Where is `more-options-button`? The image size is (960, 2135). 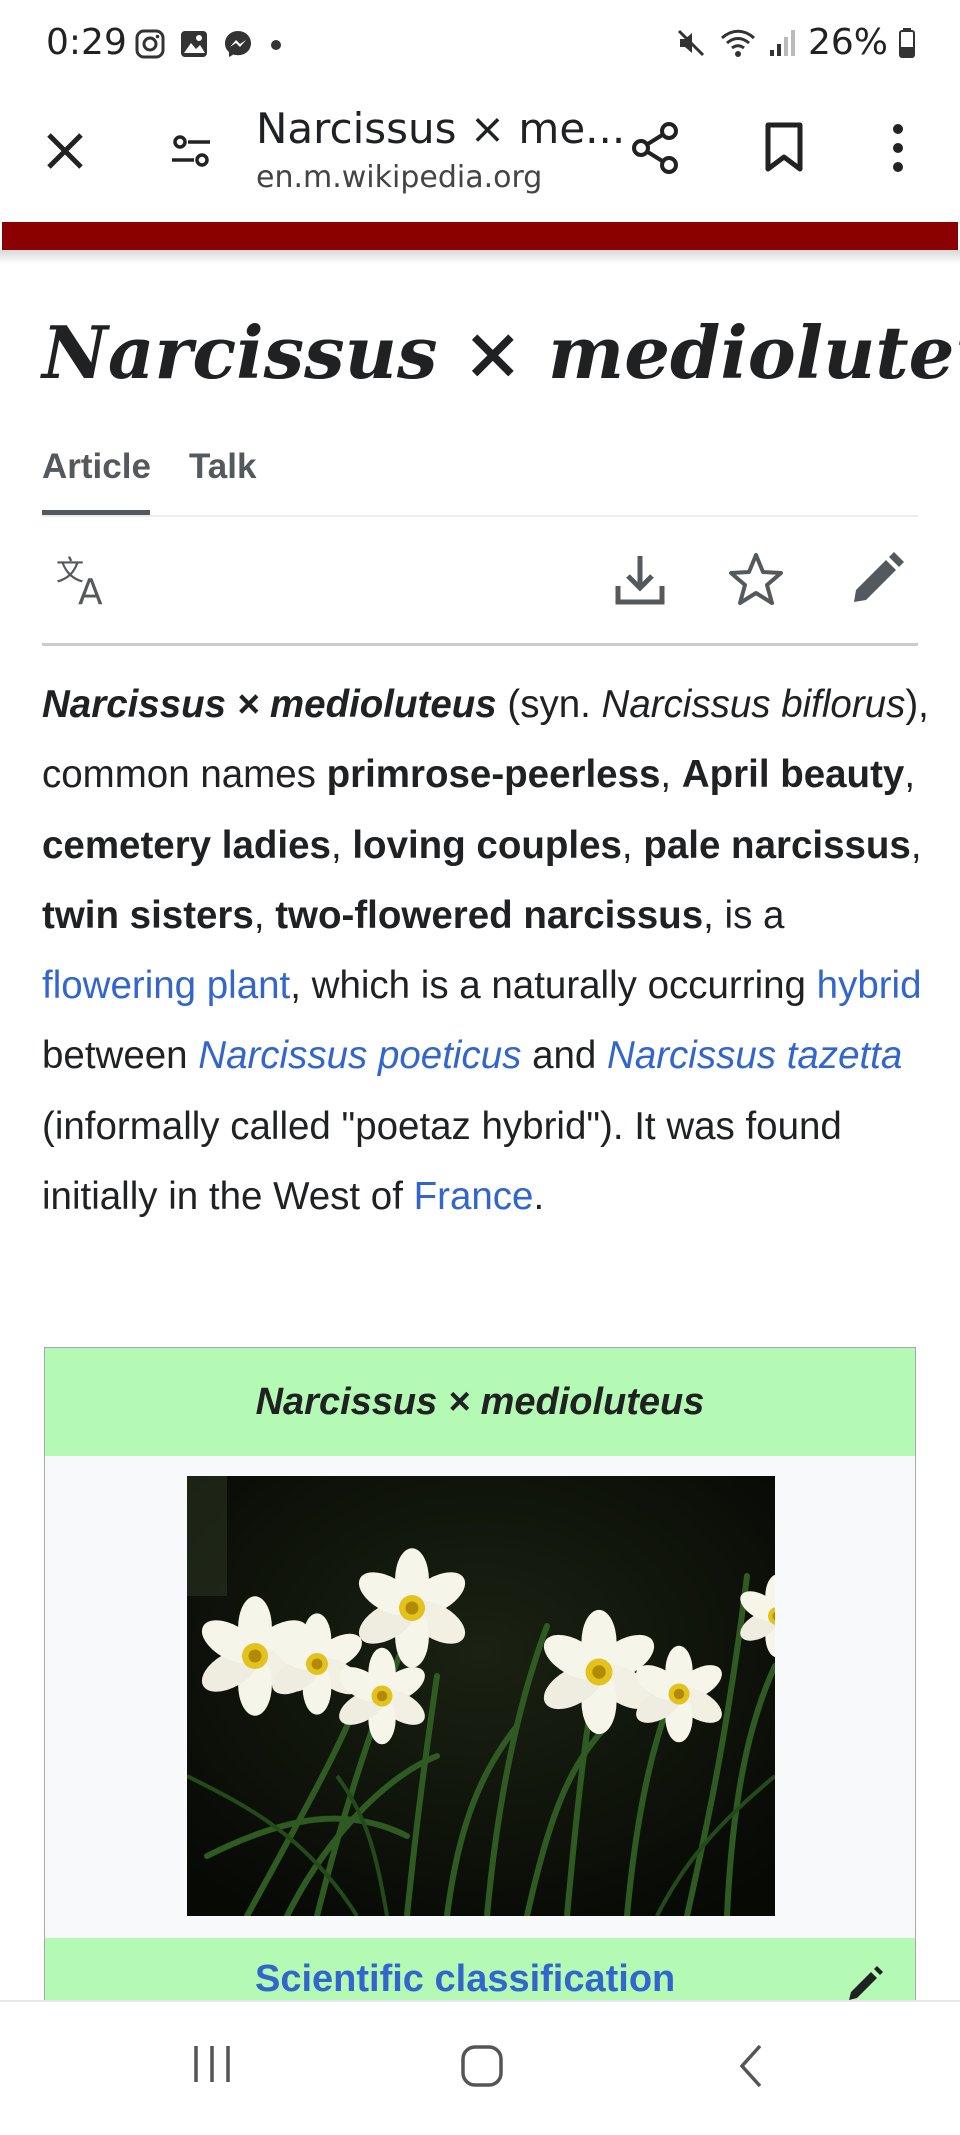
more-options-button is located at coordinates (898, 148).